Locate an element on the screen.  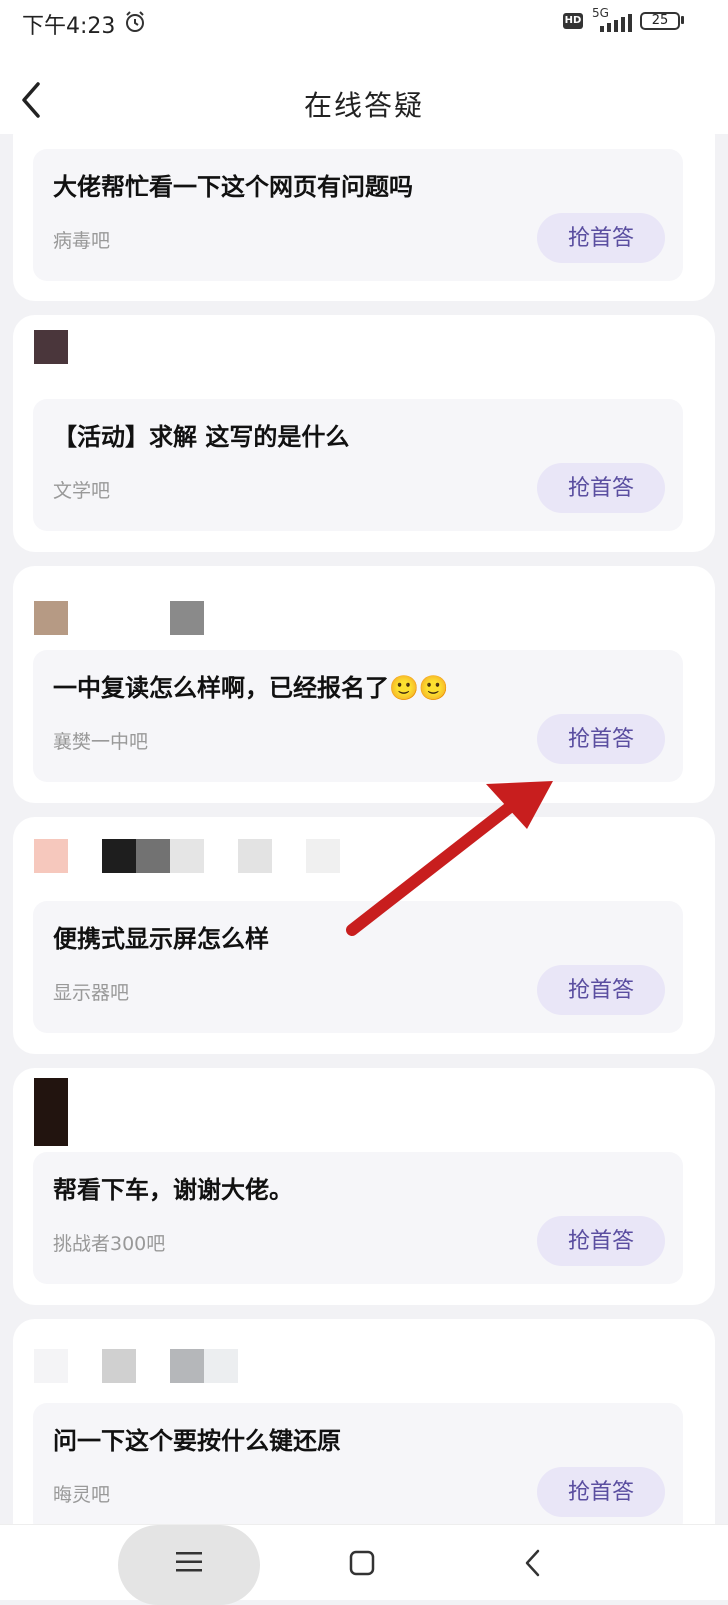
question-card: 帮看下车，谢谢大佬。 挑战者300吧 抢首答 is located at coordinates (364, 1186).